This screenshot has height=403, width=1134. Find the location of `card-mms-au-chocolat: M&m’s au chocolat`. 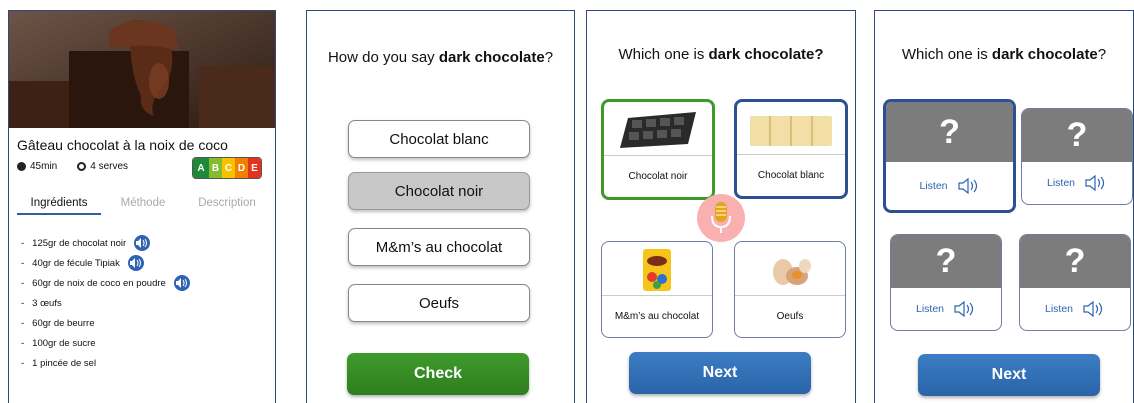

card-mms-au-chocolat: M&m’s au chocolat is located at coordinates (657, 289).